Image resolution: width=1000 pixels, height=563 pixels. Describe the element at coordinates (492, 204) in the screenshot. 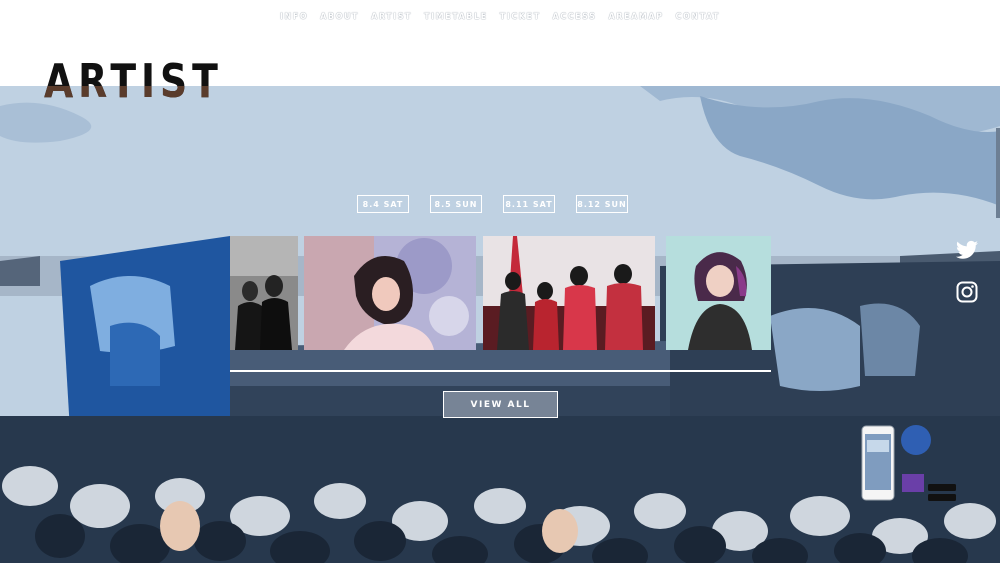

I see `day-filter-group: 8.4 SAT 8.5 SUN 8.11 SAT 8.12 SUN` at that location.